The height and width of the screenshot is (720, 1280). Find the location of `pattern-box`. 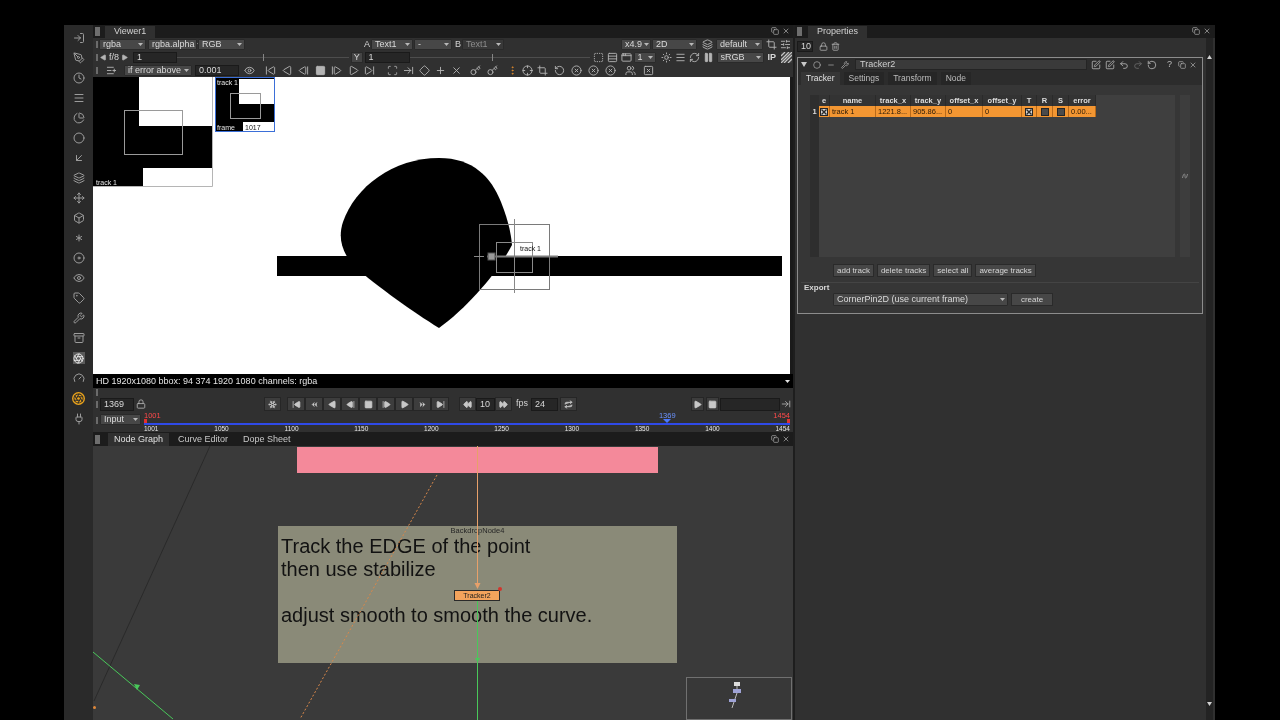

pattern-box is located at coordinates (514, 257).